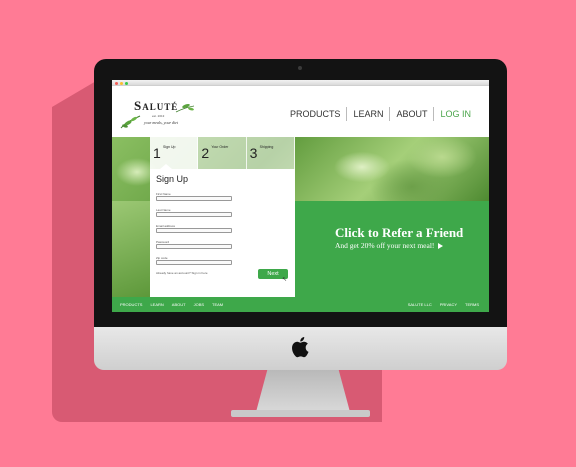 The width and height of the screenshot is (576, 467). I want to click on step-sign-up: 1 Sign Up, so click(174, 153).